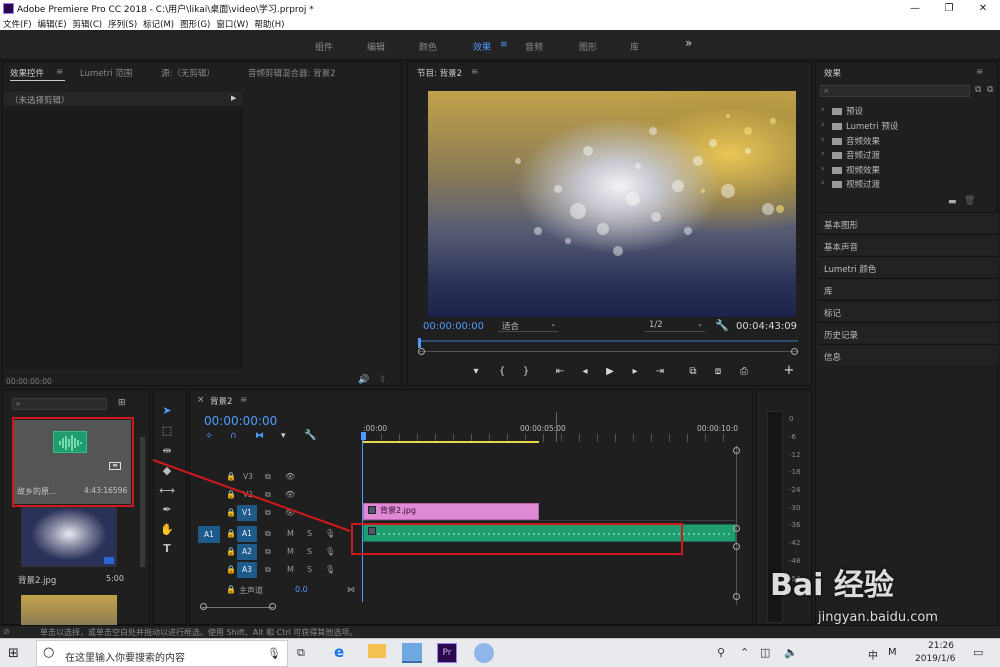 The width and height of the screenshot is (1000, 667). Describe the element at coordinates (903, 184) in the screenshot. I see `effects-item-video-transitions: › 视频过渡` at that location.